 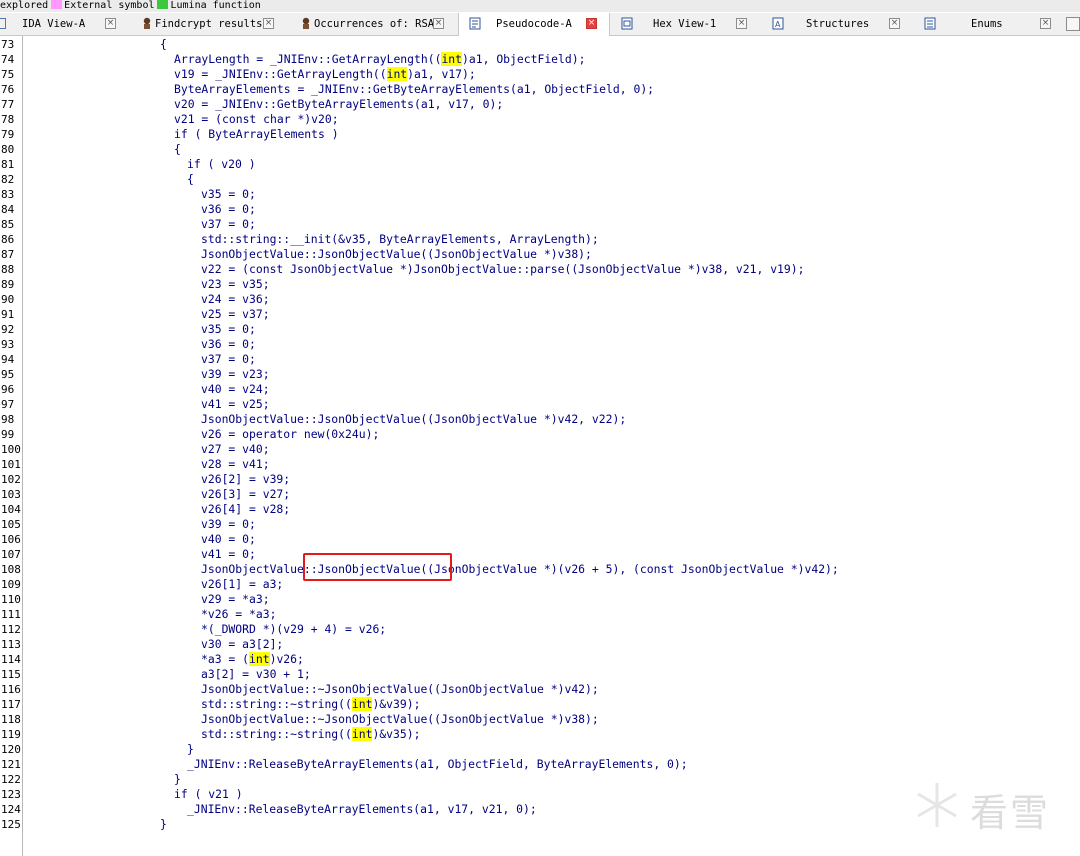 I want to click on line-number: 91, so click(x=8, y=314).